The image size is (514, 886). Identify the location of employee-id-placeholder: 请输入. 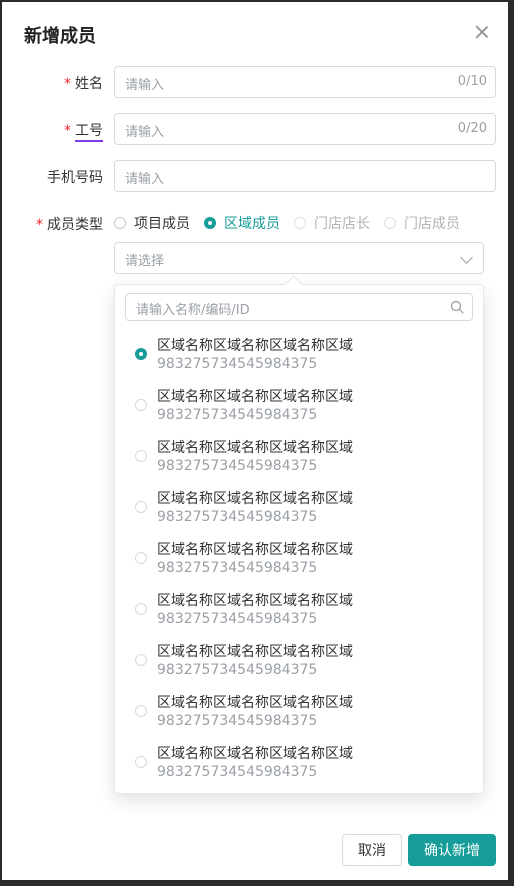
(145, 132).